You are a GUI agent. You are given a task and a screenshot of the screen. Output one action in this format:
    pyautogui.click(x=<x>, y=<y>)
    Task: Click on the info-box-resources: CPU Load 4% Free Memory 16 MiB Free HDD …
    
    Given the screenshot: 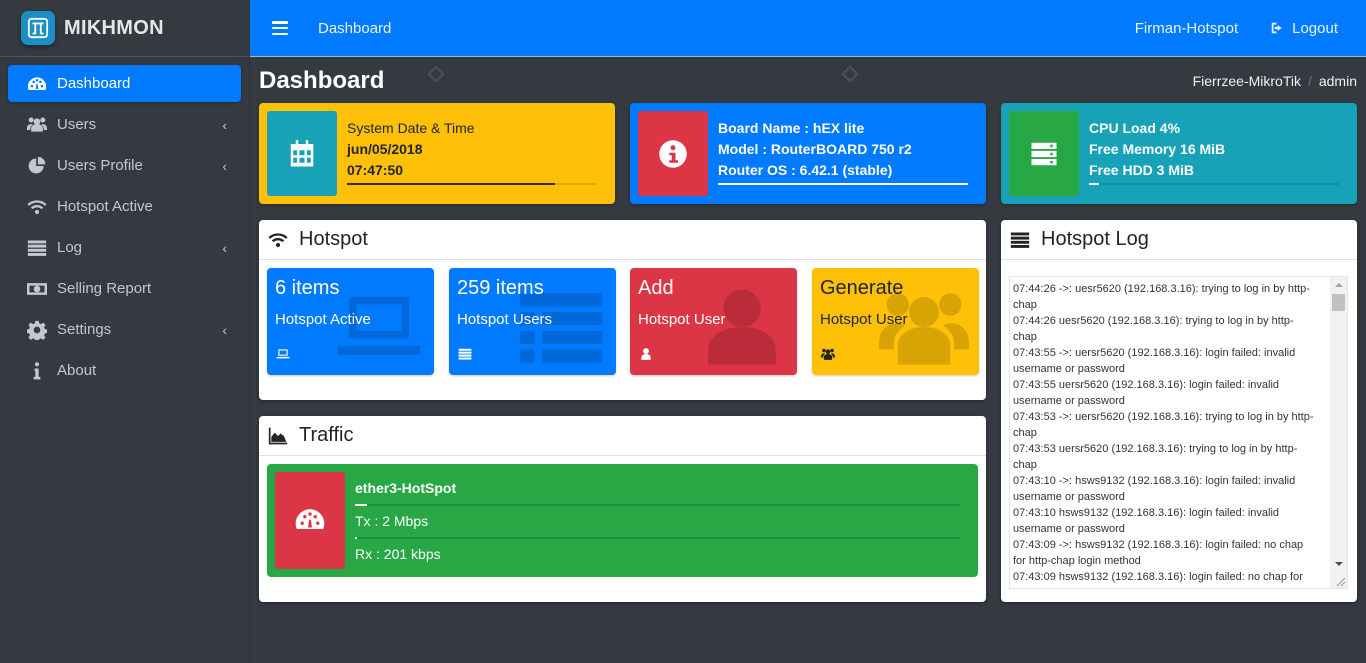 What is the action you would take?
    pyautogui.click(x=1179, y=153)
    